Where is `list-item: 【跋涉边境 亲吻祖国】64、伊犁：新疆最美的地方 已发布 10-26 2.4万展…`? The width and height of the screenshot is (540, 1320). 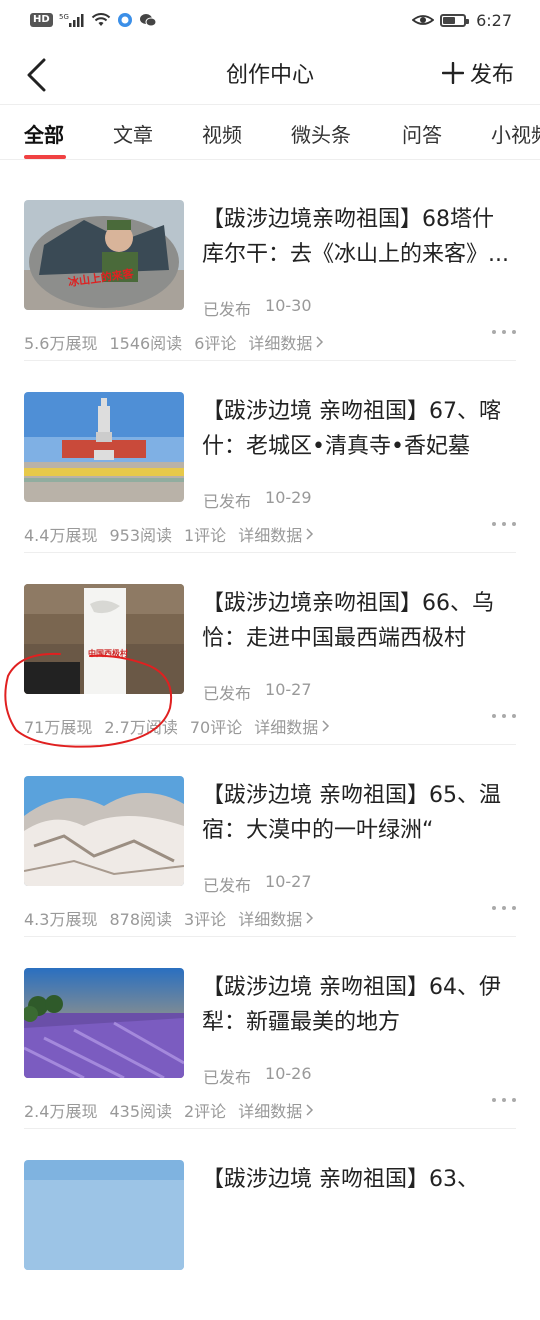 list-item: 【跋涉边境 亲吻祖国】64、伊犁：新疆最美的地方 已发布 10-26 2.4万展… is located at coordinates (270, 1032).